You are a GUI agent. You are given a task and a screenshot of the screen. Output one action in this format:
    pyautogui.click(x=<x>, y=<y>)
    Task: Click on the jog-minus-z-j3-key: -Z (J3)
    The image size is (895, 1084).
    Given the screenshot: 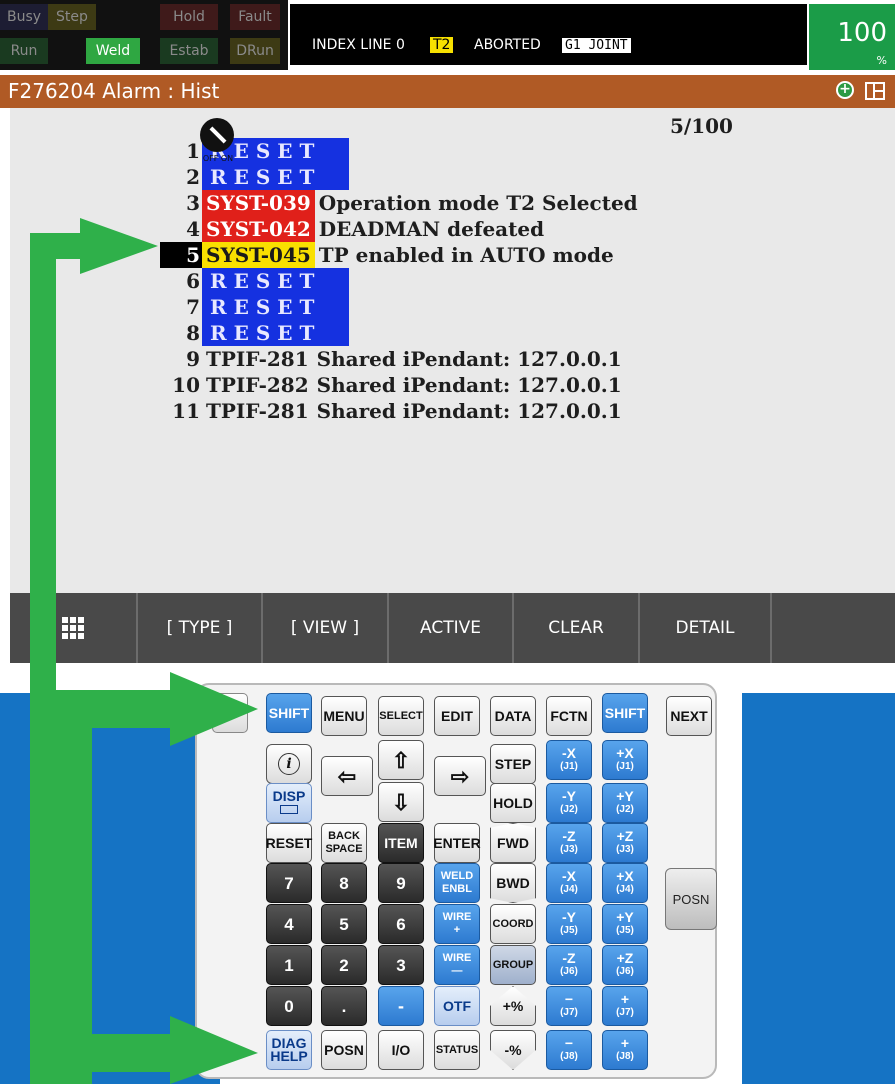 What is the action you would take?
    pyautogui.click(x=569, y=843)
    